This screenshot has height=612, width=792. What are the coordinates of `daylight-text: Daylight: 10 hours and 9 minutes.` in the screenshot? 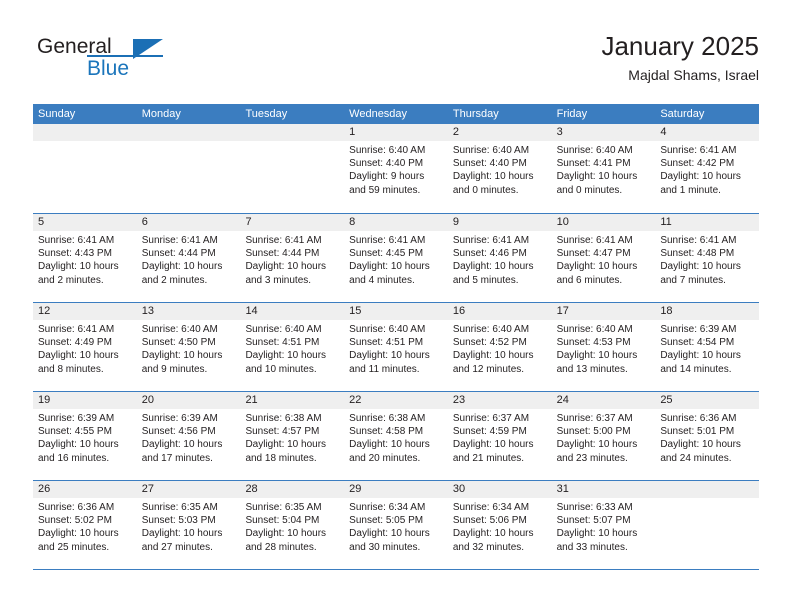 It's located at (182, 362).